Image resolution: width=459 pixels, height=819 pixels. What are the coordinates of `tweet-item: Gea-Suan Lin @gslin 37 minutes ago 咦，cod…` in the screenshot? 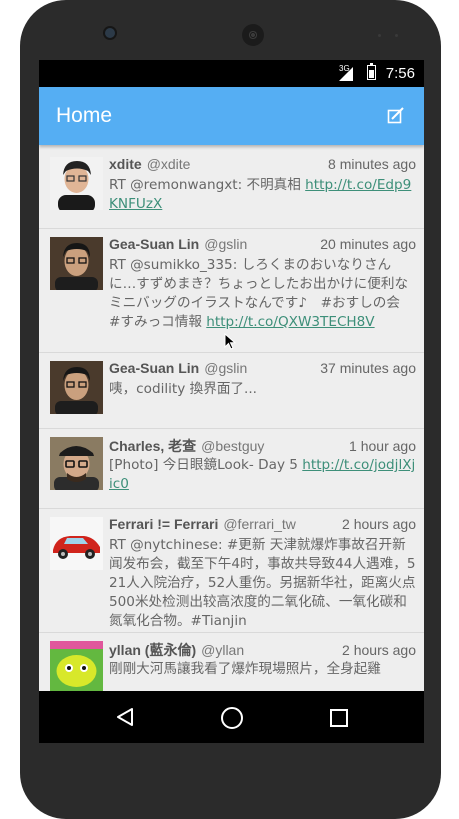 It's located at (231, 391).